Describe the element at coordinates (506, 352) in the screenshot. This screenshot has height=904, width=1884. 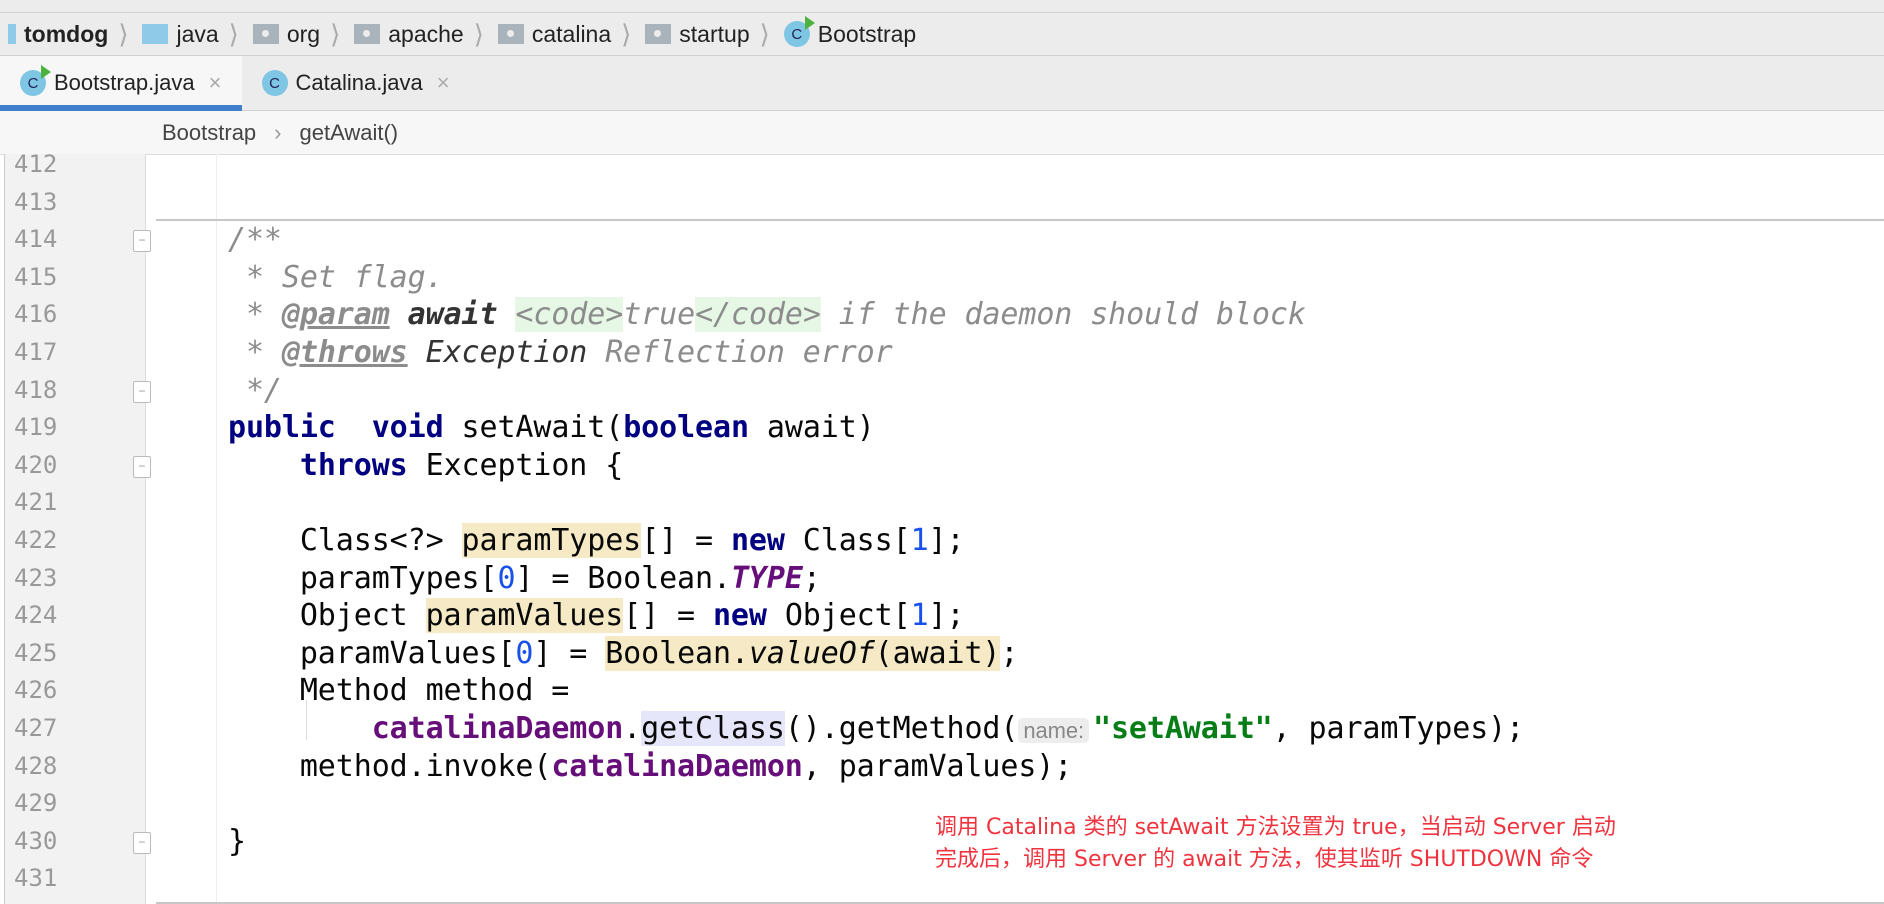
I see `code-token: Exception` at that location.